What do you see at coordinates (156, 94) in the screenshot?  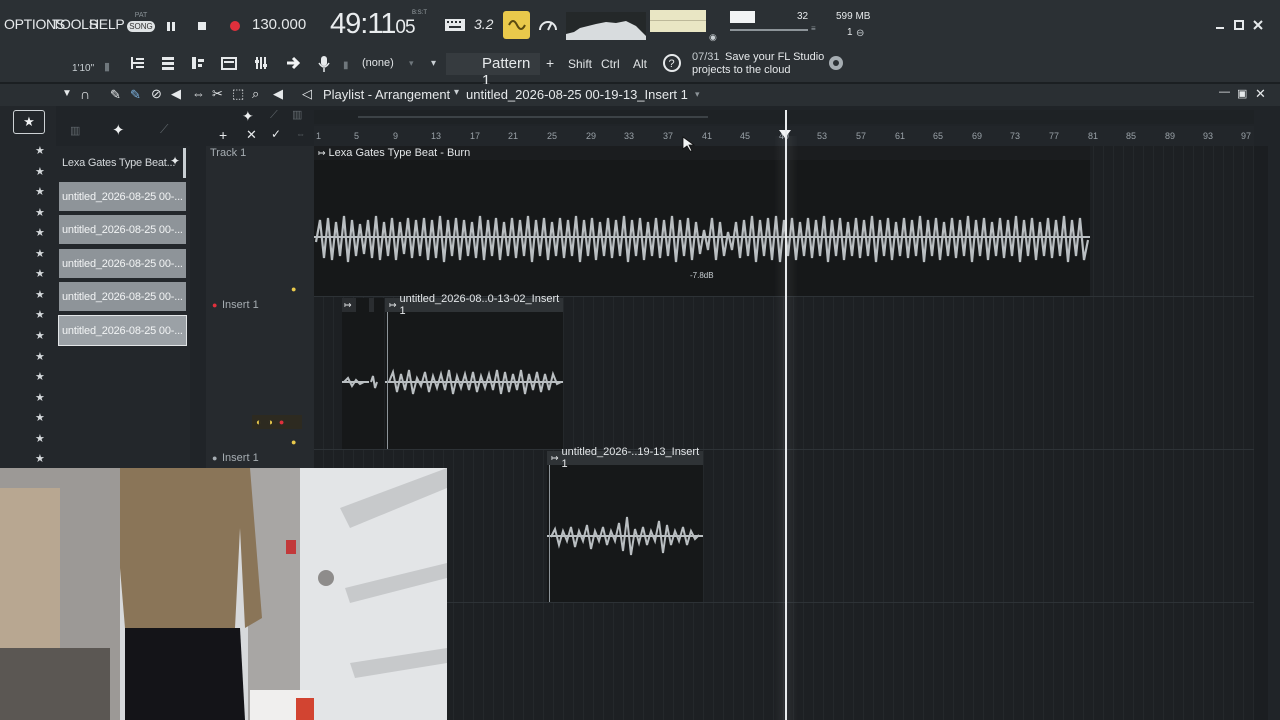 I see `delete-tool-icon: ⊘` at bounding box center [156, 94].